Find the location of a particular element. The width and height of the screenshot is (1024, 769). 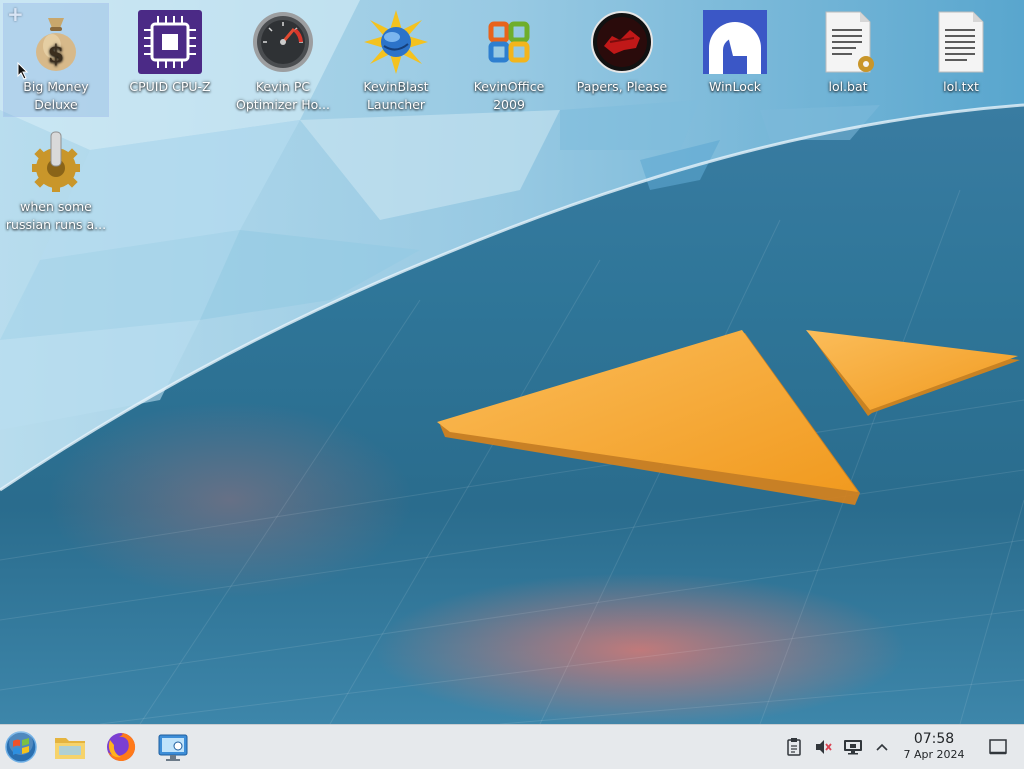

icon-label: lol.txt is located at coordinates (961, 86).